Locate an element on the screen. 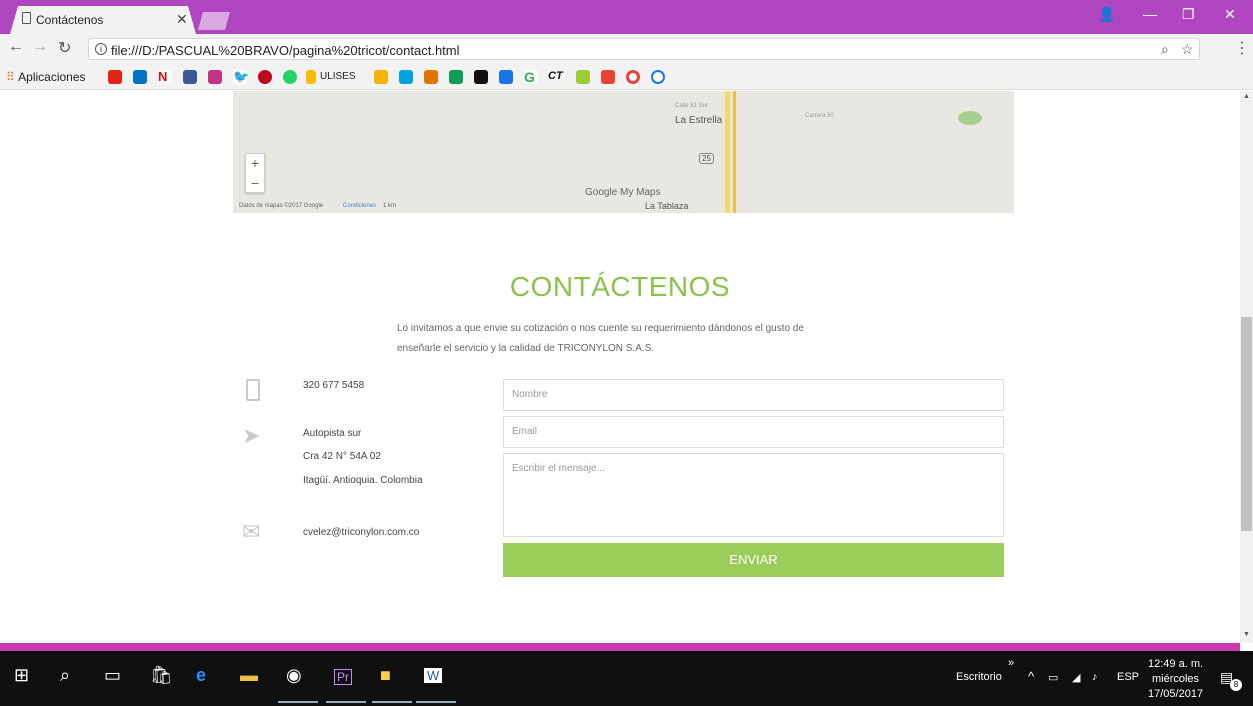 The height and width of the screenshot is (706, 1253). close-tab-icon: ✕ is located at coordinates (182, 19).